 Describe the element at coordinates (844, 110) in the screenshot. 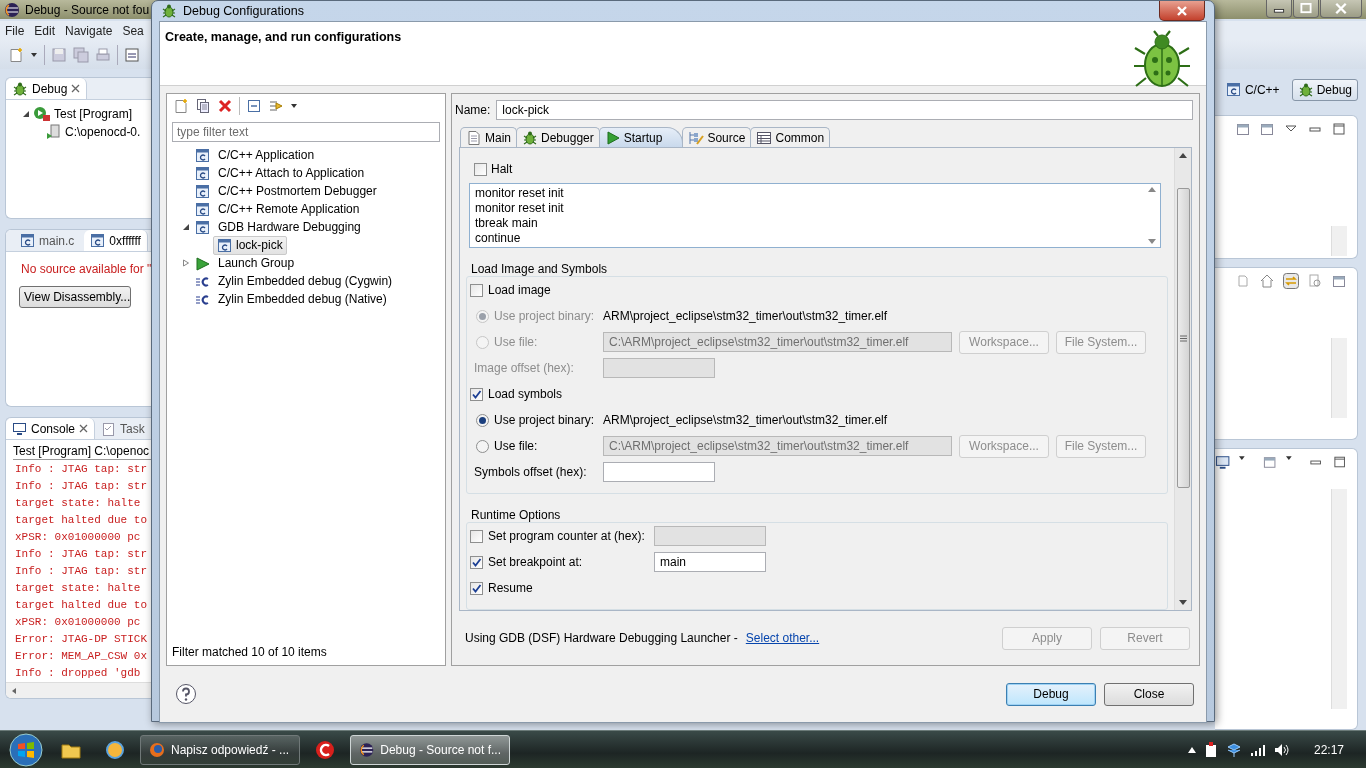

I see `name-field: lock-pick` at that location.